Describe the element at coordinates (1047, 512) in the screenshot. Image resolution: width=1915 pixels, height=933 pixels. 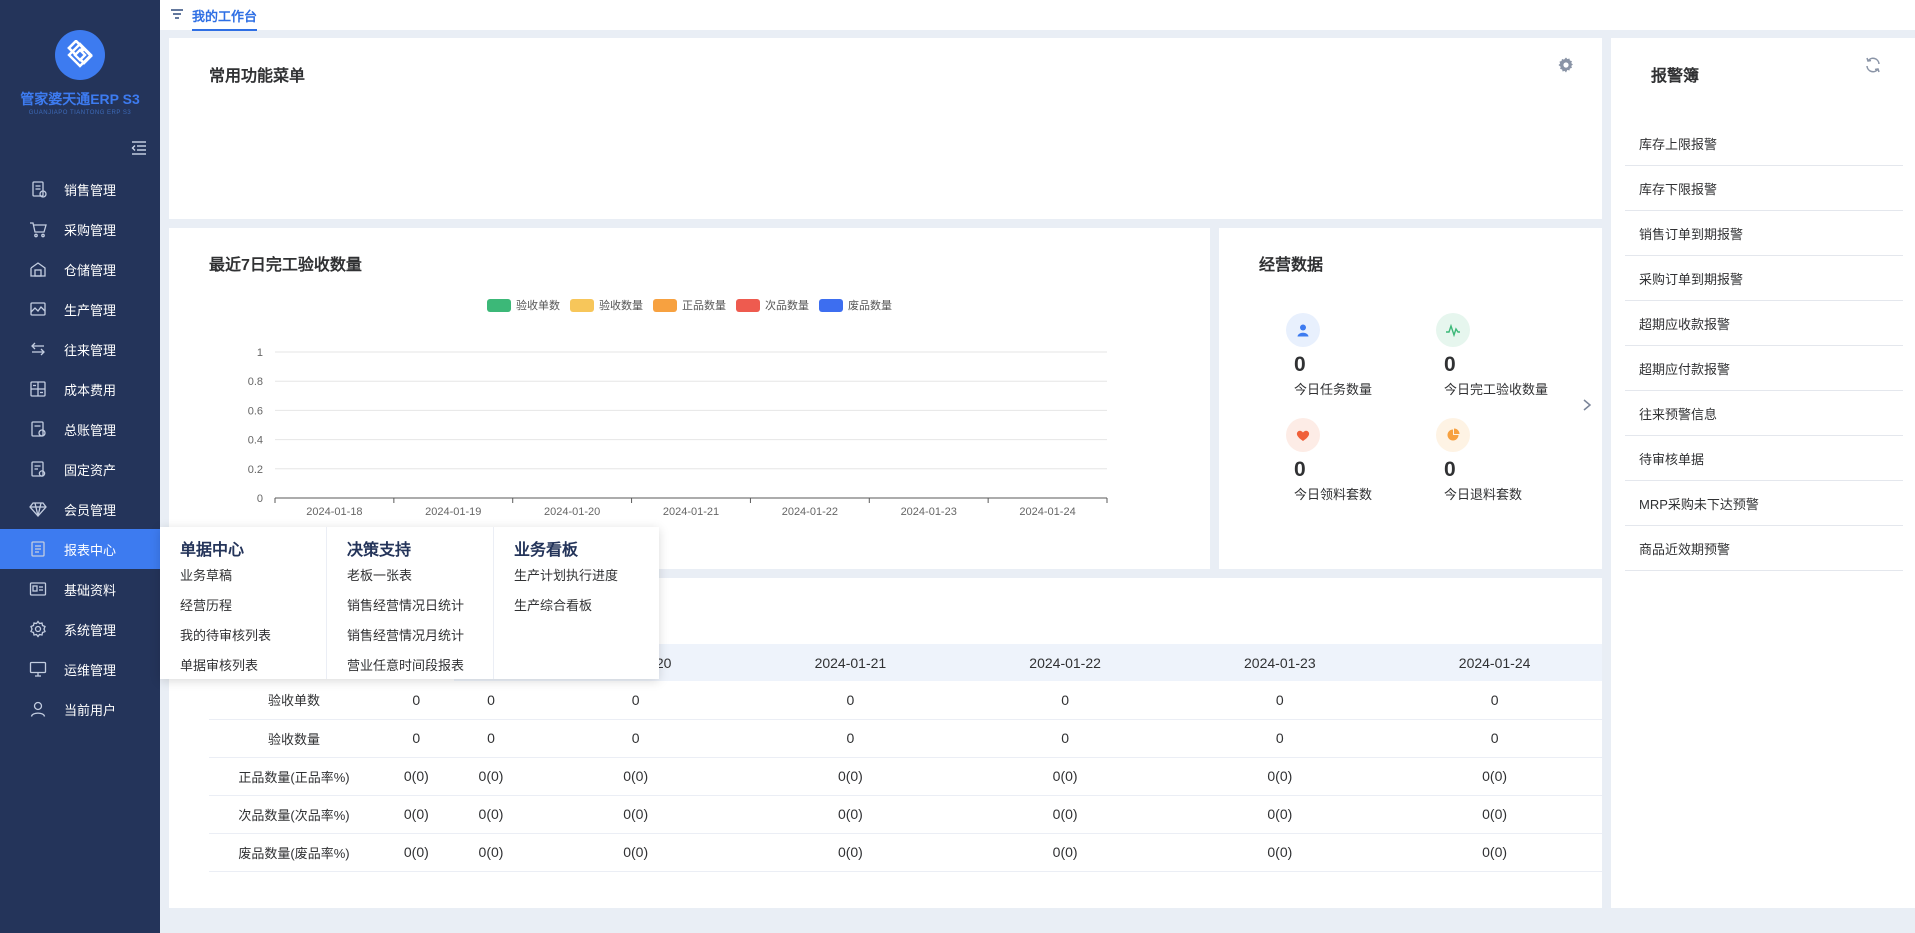
I see `x-tick-label: 2024-01-24` at that location.